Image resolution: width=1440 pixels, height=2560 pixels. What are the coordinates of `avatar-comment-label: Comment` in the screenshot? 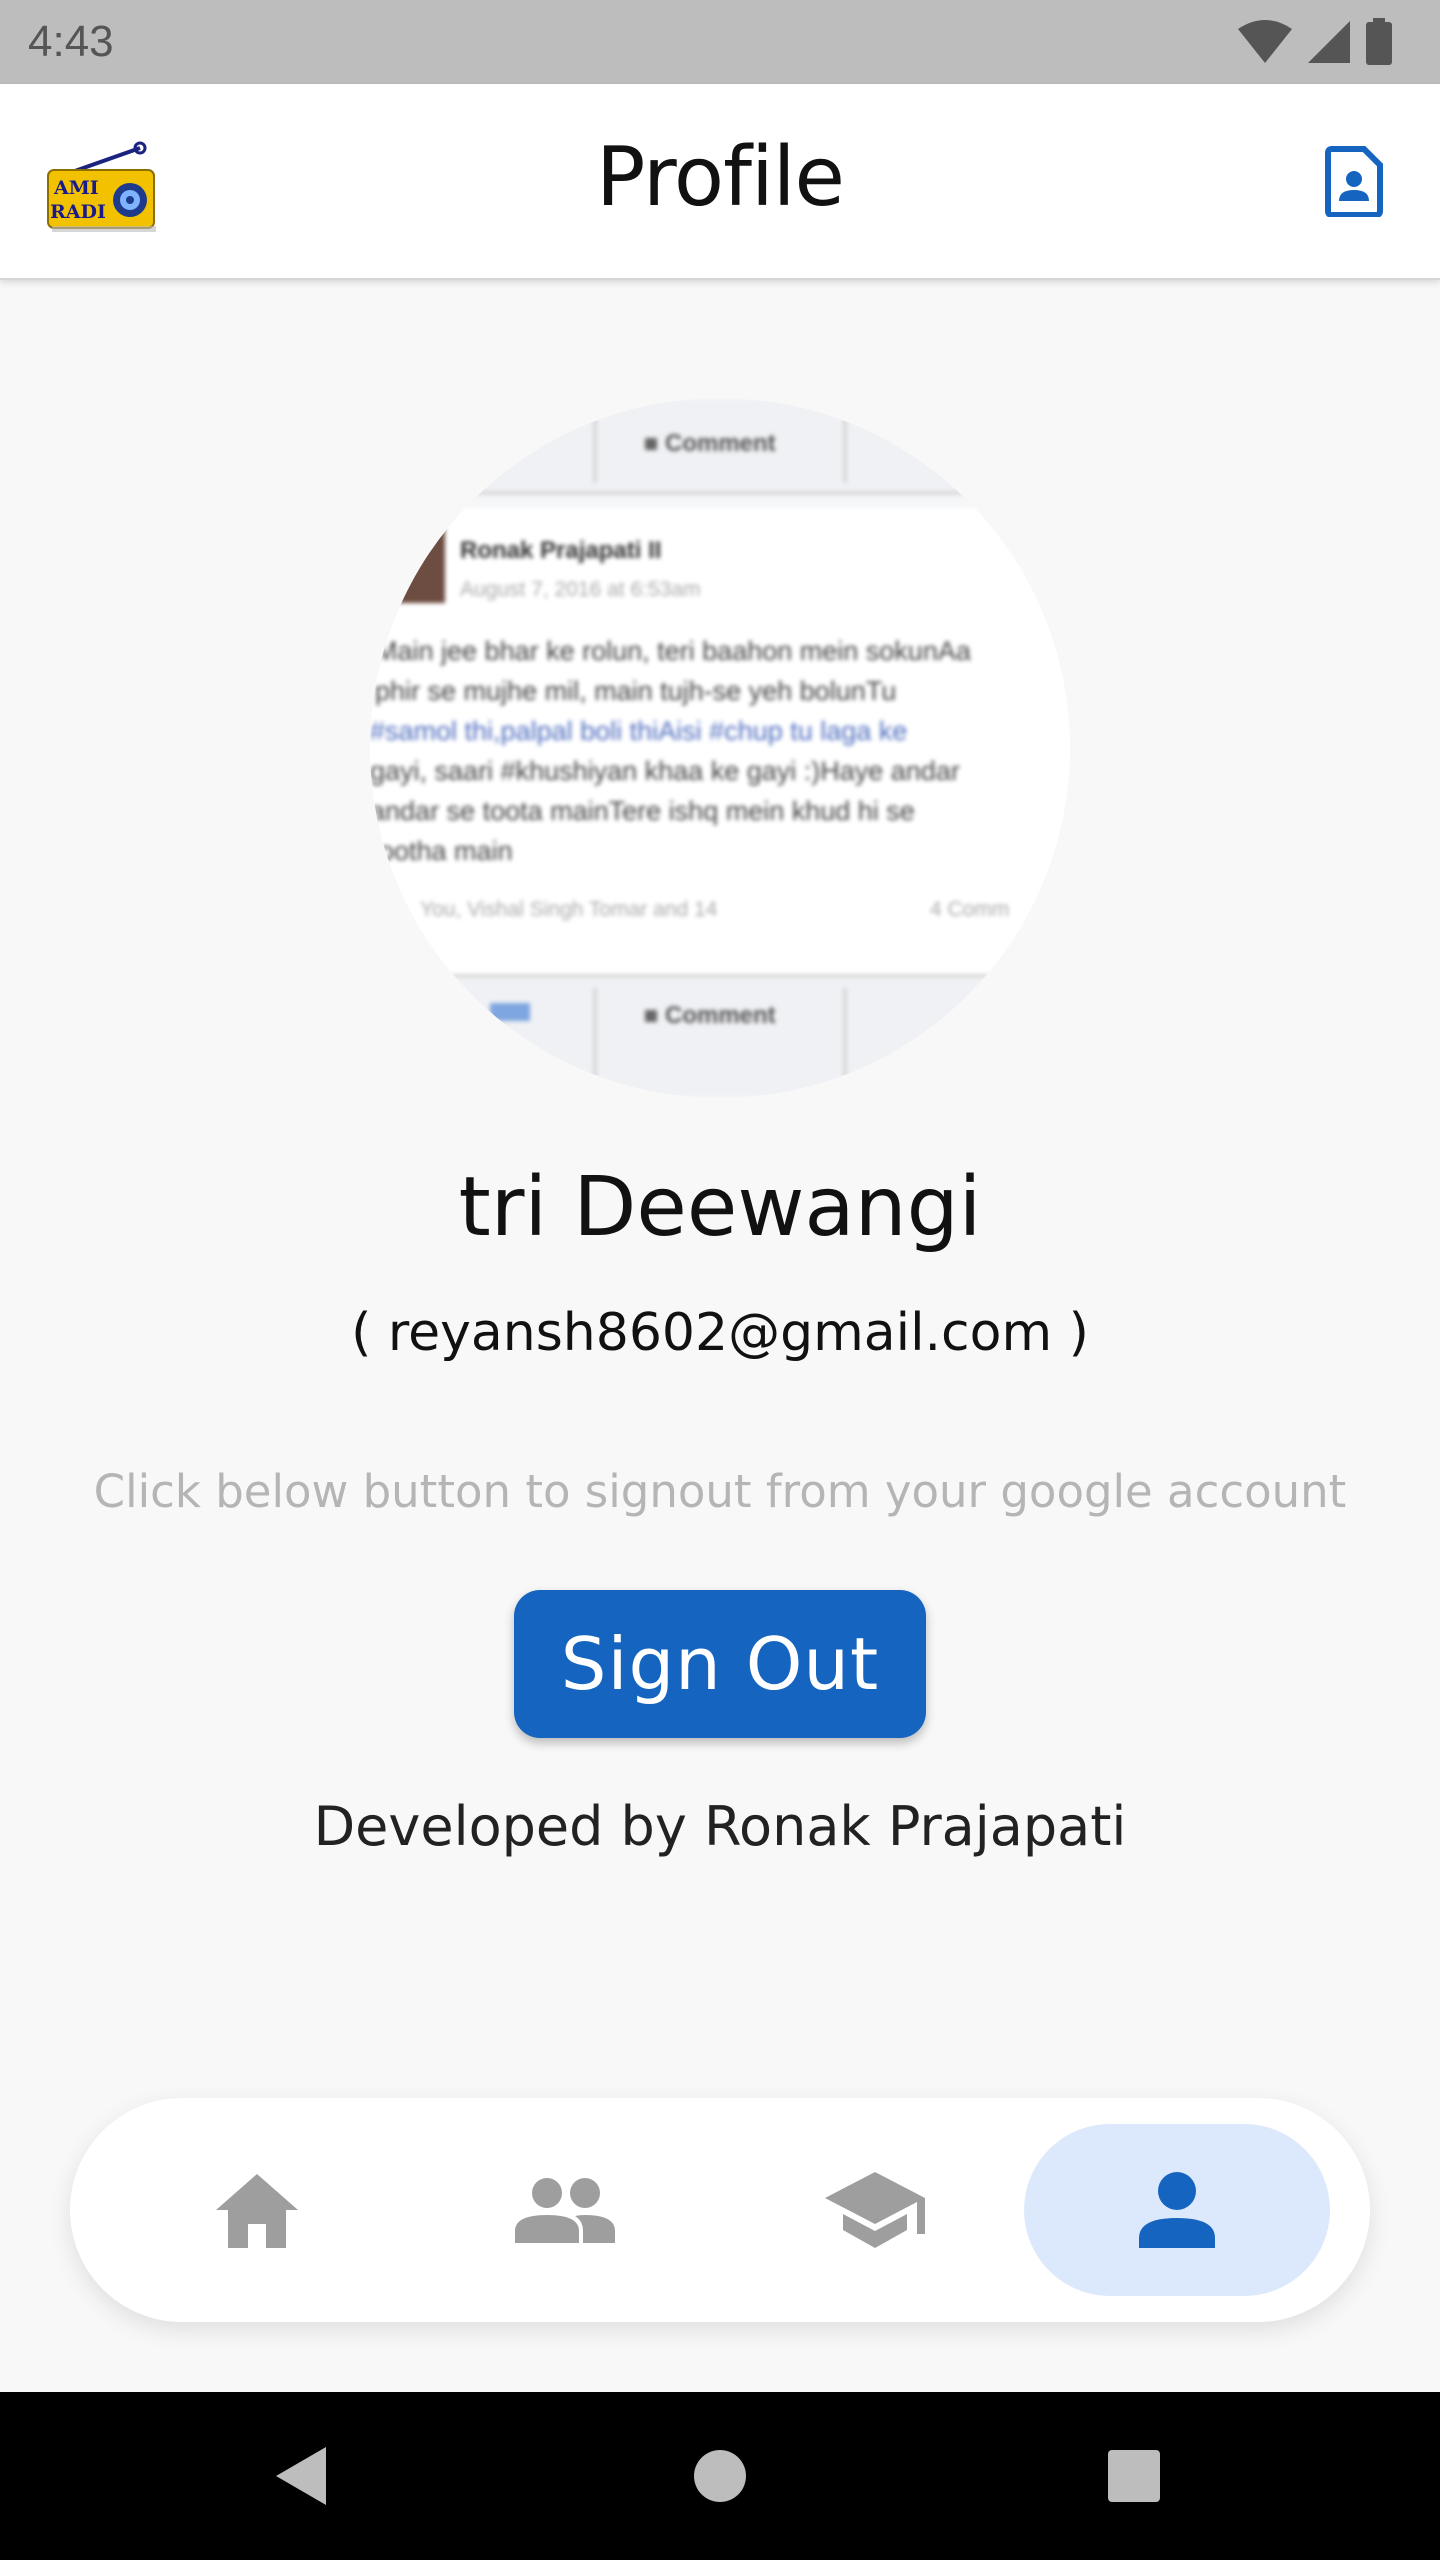 It's located at (720, 443).